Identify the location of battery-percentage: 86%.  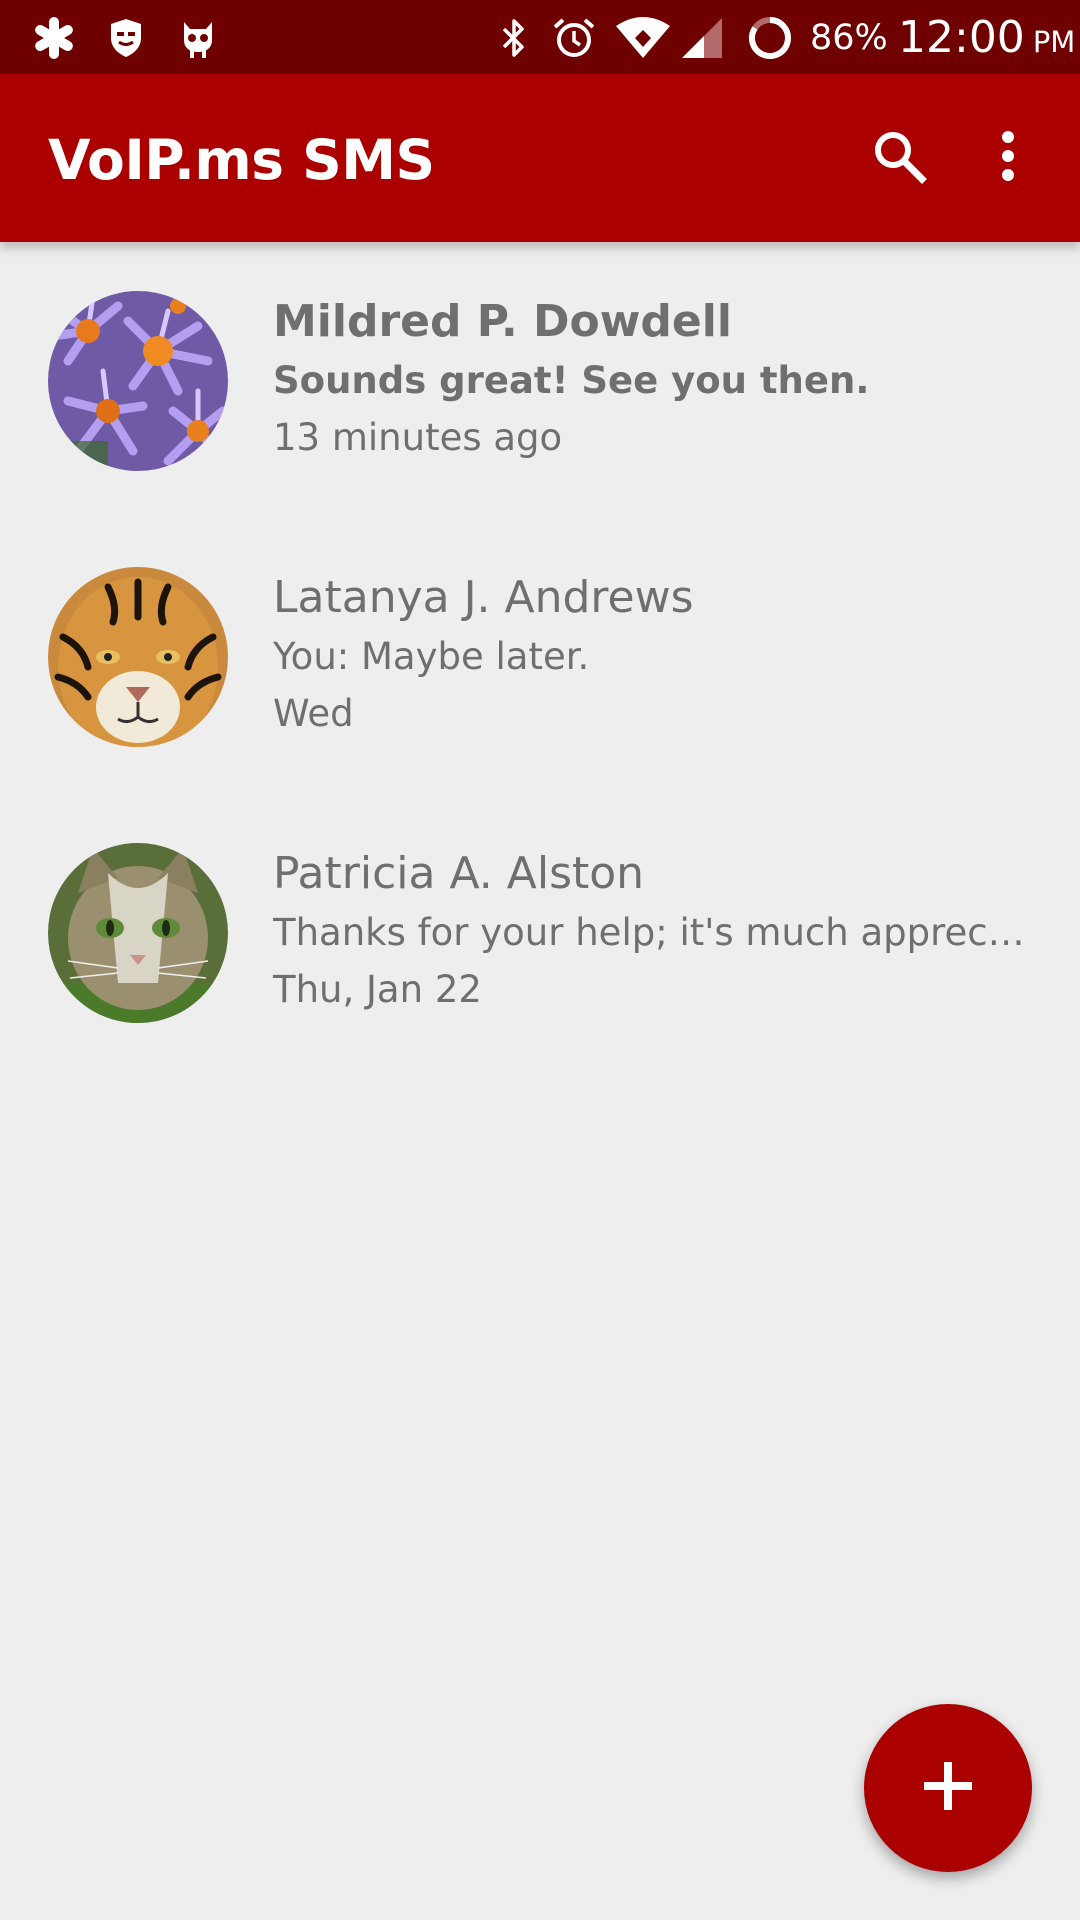
(849, 38).